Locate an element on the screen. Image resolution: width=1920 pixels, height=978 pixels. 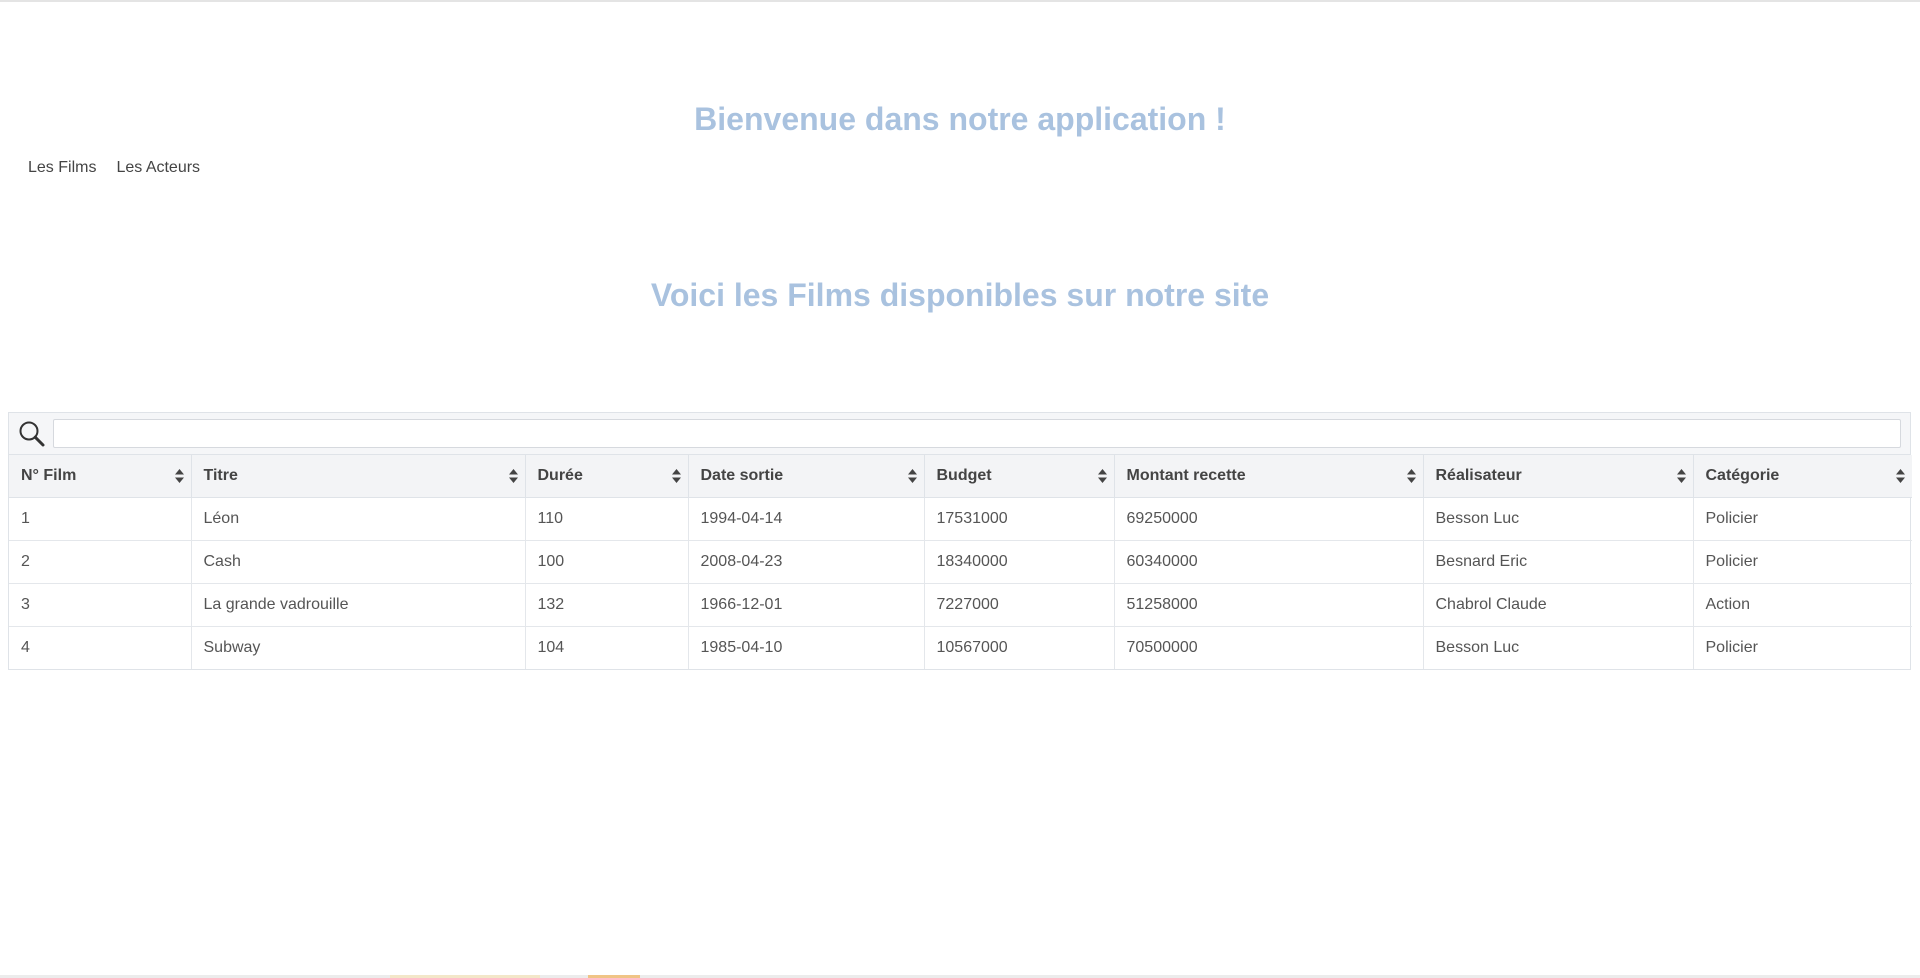
table-cell: 1994-04-14 is located at coordinates (806, 519).